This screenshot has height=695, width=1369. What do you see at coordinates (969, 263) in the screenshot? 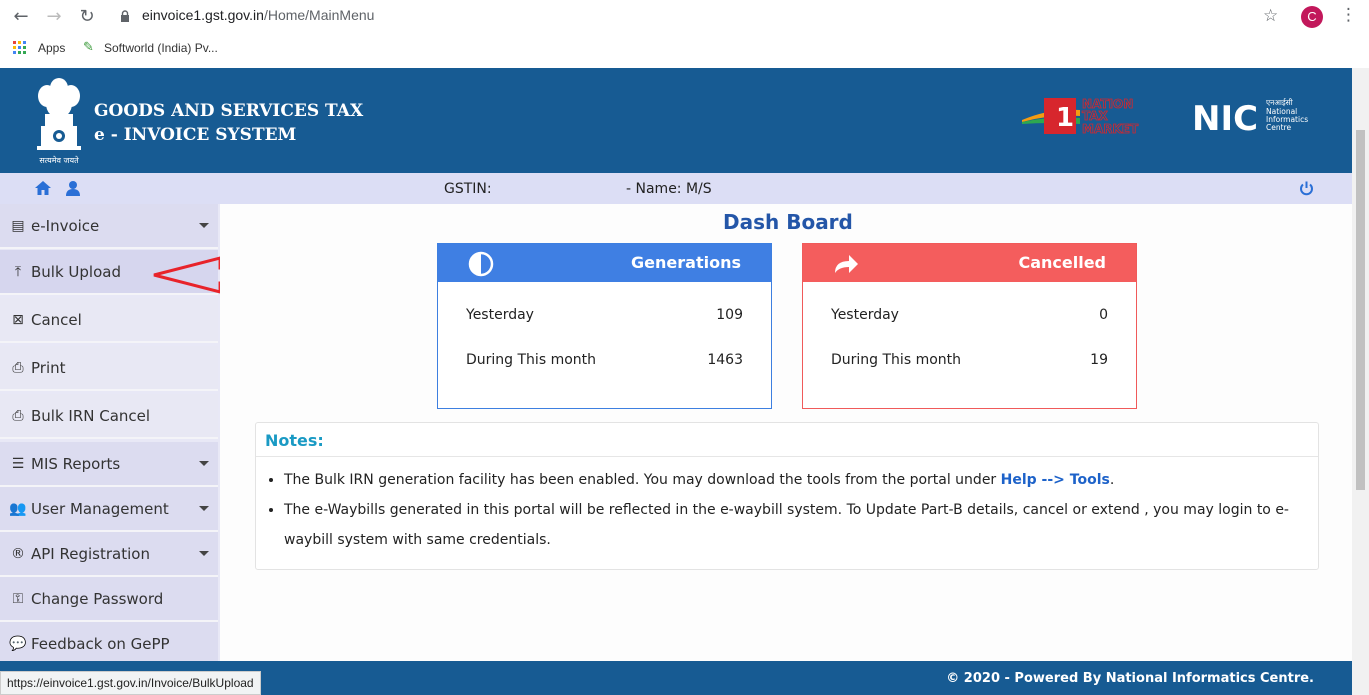
I see `cancelled-card-header: Cancelled` at bounding box center [969, 263].